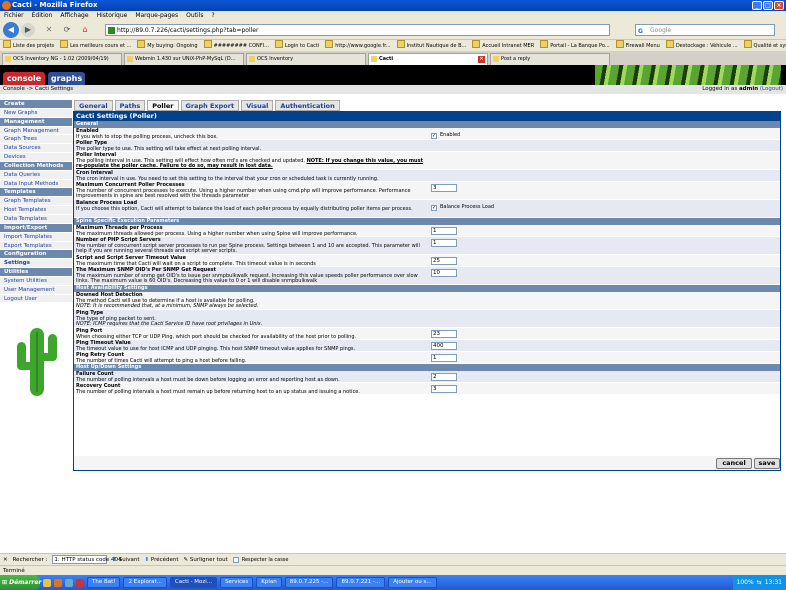 The width and height of the screenshot is (786, 590). I want to click on find-next-button: ⬇ Suivant, so click(125, 560).